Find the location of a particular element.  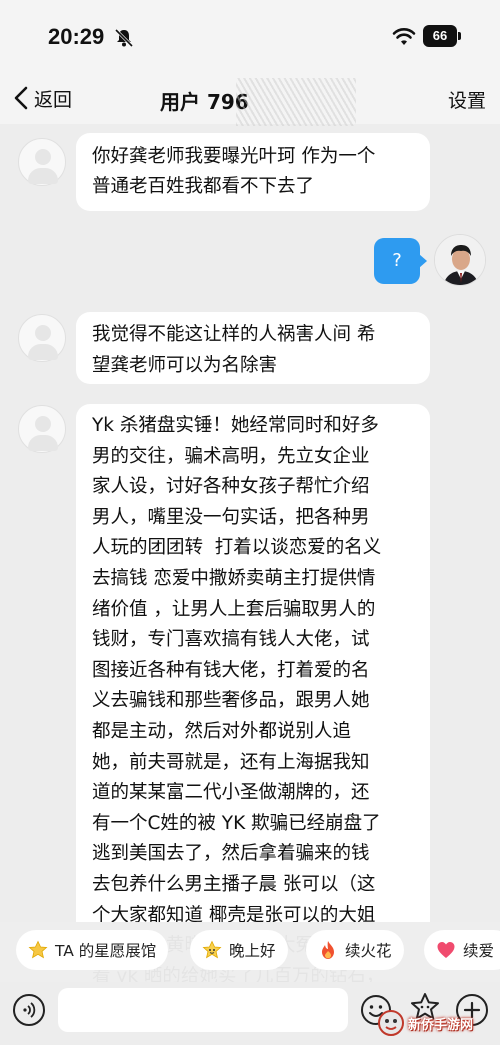

chevron-left-icon is located at coordinates (21, 98).